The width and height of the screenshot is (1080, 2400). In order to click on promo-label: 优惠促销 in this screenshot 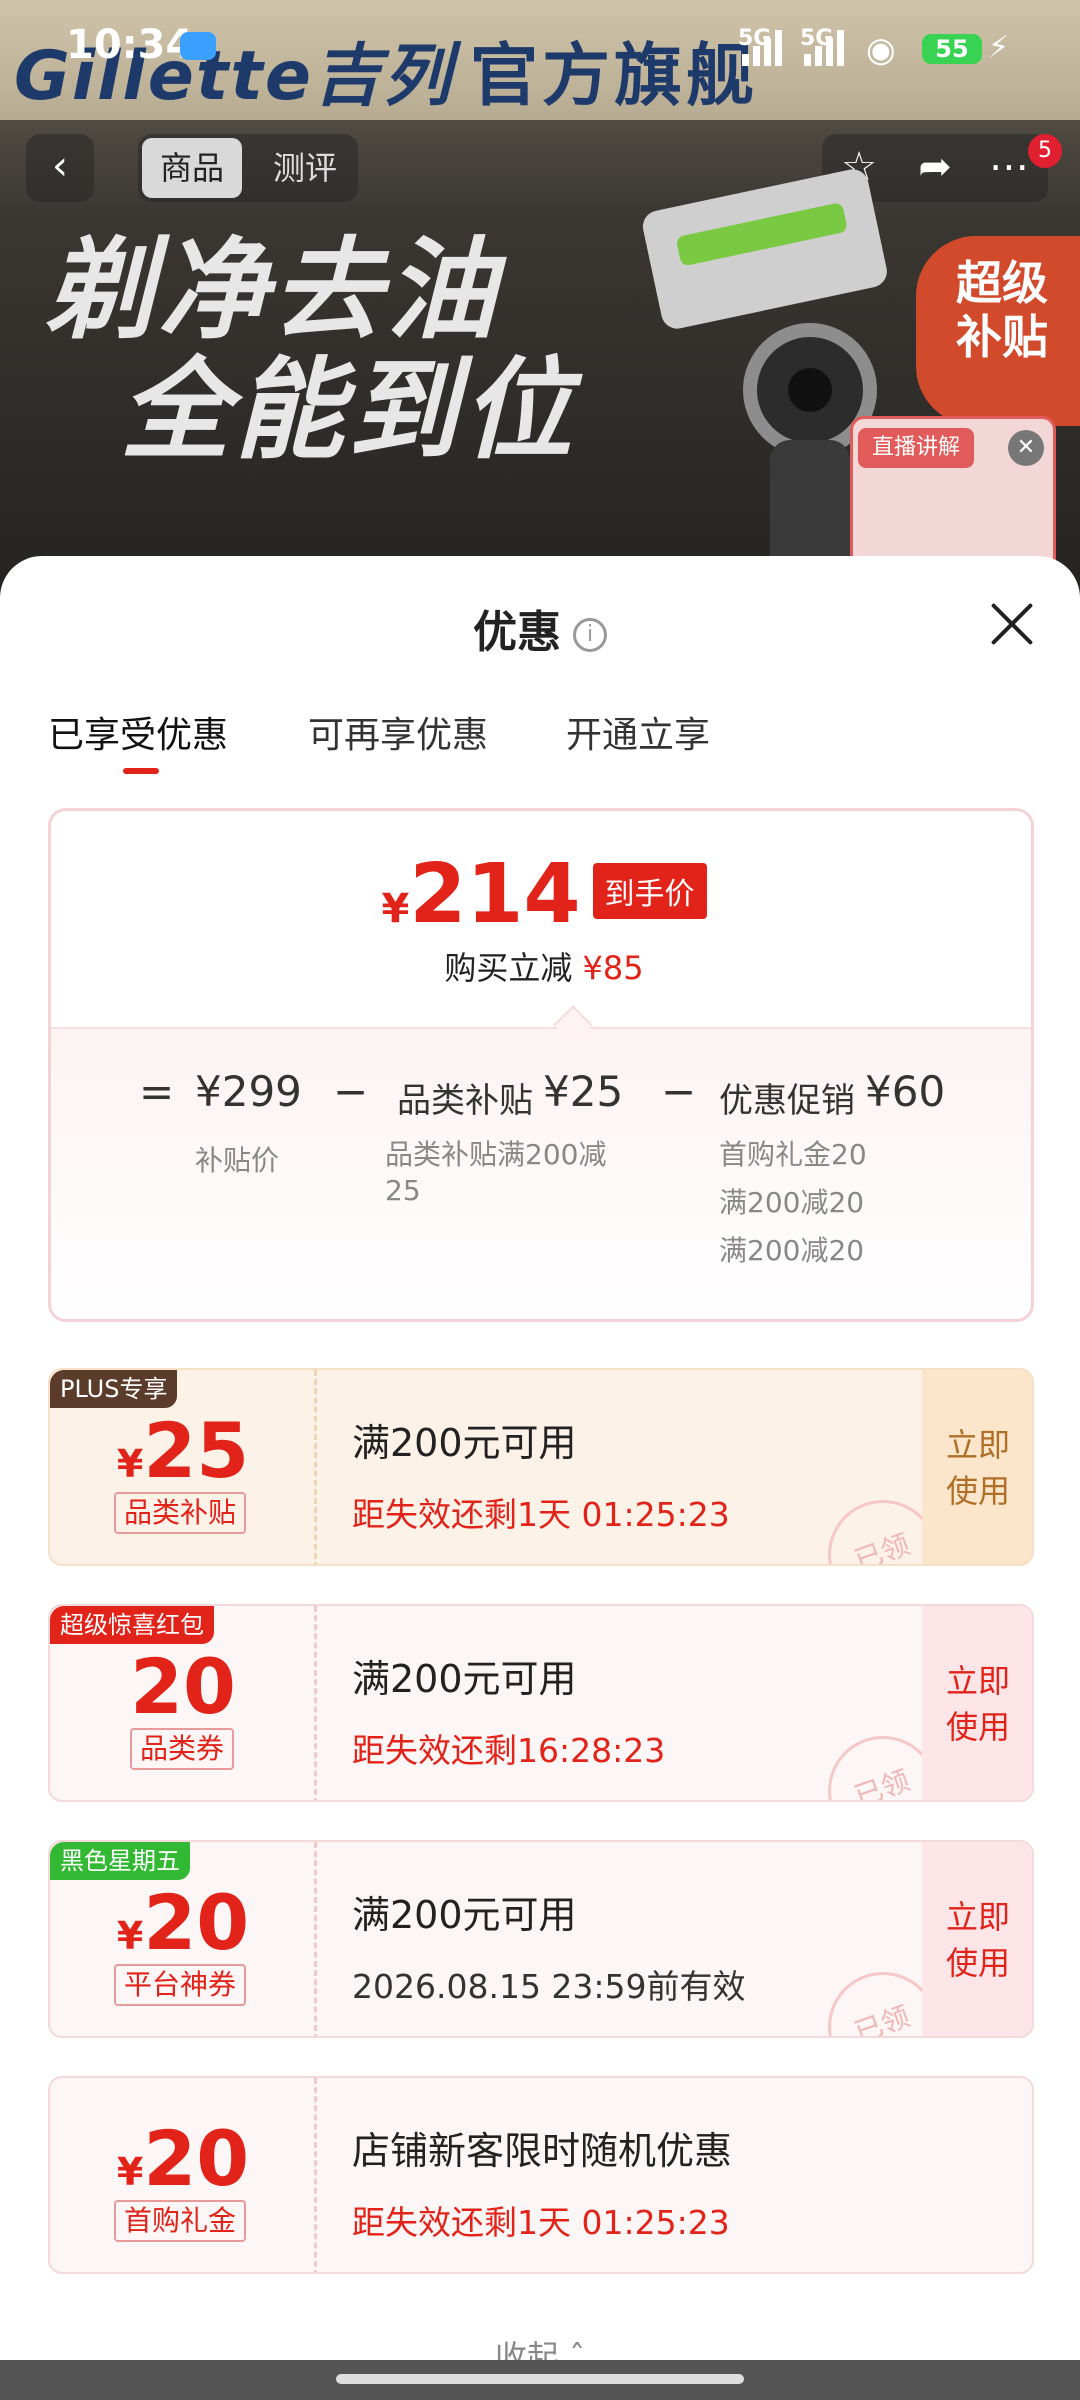, I will do `click(787, 1101)`.